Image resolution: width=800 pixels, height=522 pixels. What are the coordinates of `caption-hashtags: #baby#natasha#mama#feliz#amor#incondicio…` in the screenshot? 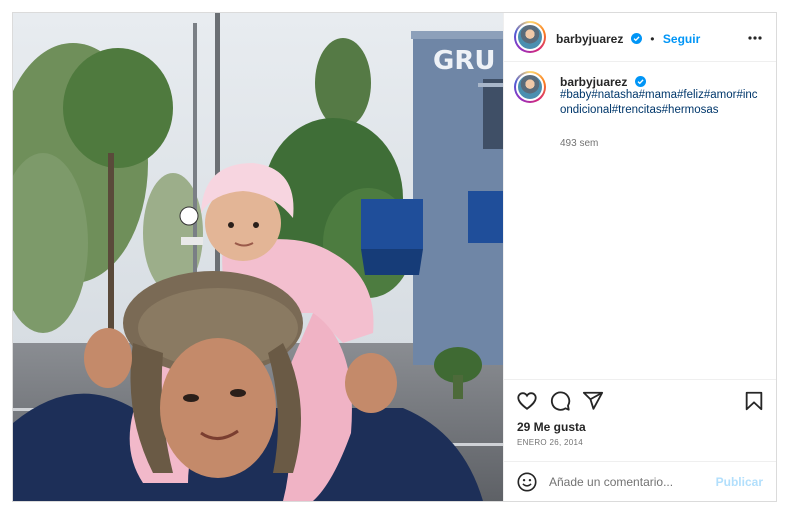 It's located at (660, 103).